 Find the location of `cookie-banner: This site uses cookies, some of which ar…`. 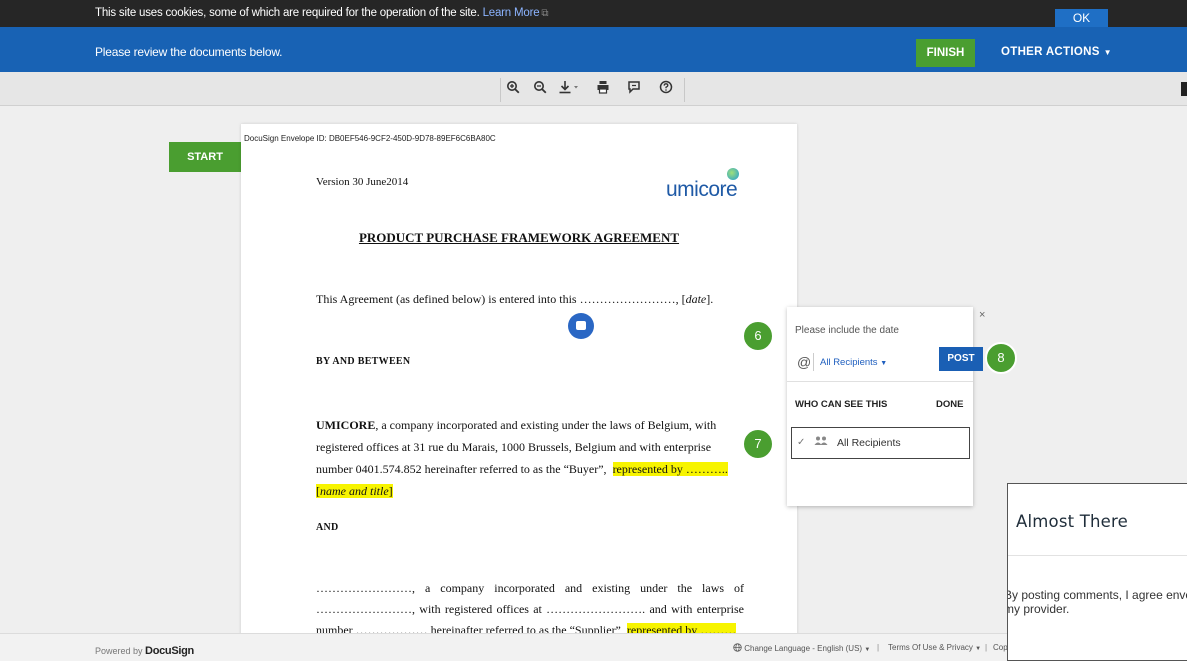

cookie-banner: This site uses cookies, some of which ar… is located at coordinates (593, 13).